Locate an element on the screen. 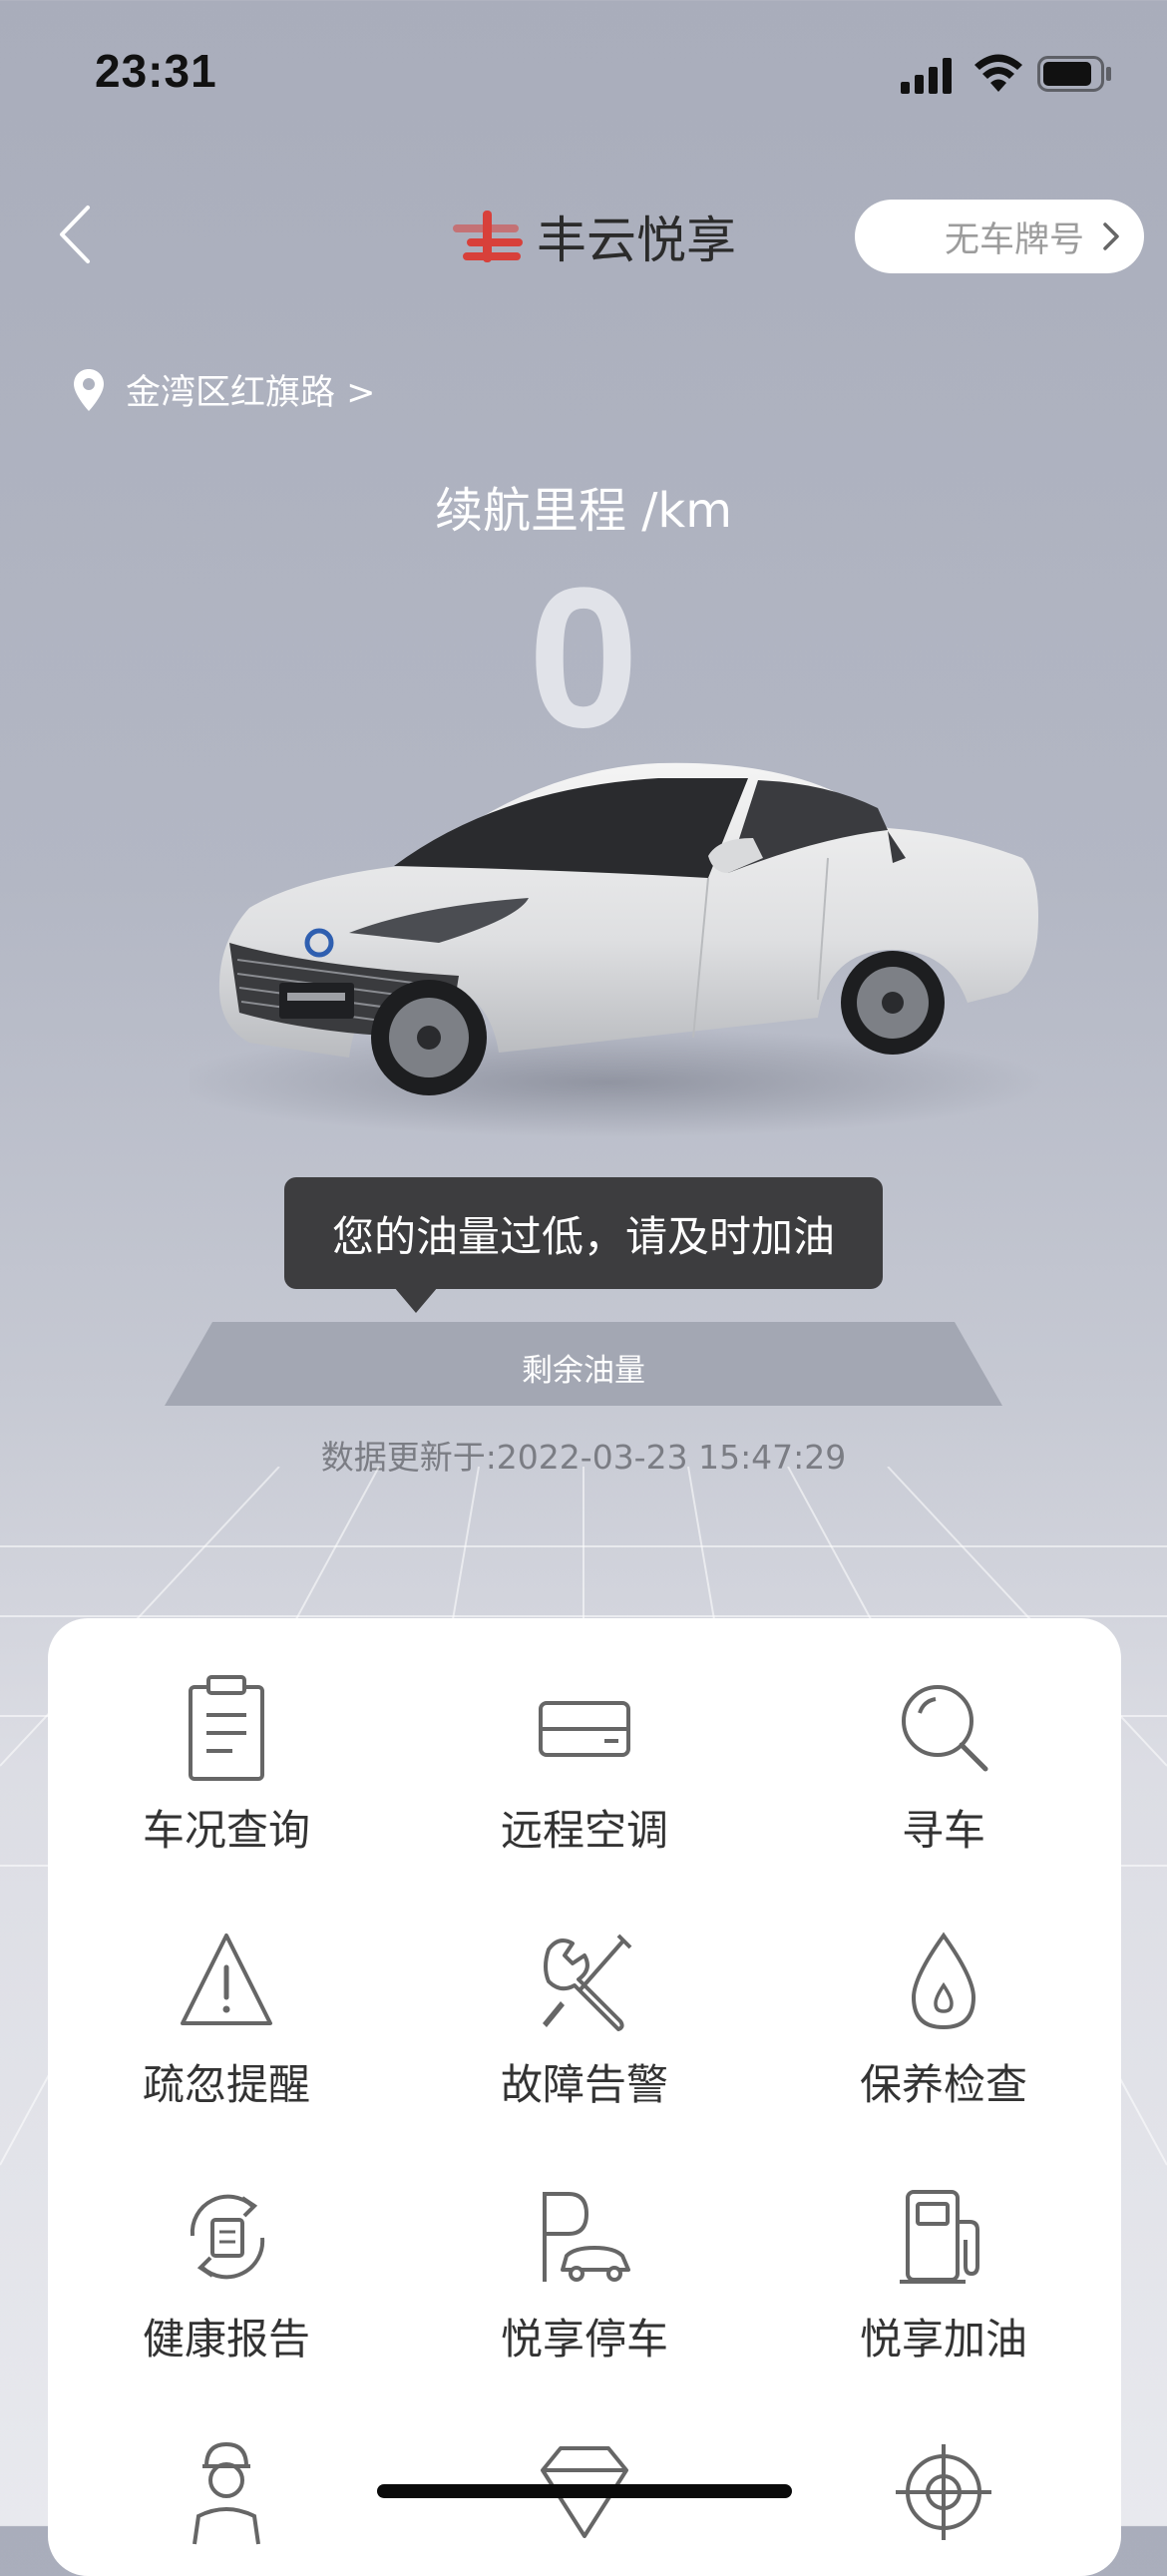 Image resolution: width=1167 pixels, height=2576 pixels. cellular-signal-icon is located at coordinates (926, 76).